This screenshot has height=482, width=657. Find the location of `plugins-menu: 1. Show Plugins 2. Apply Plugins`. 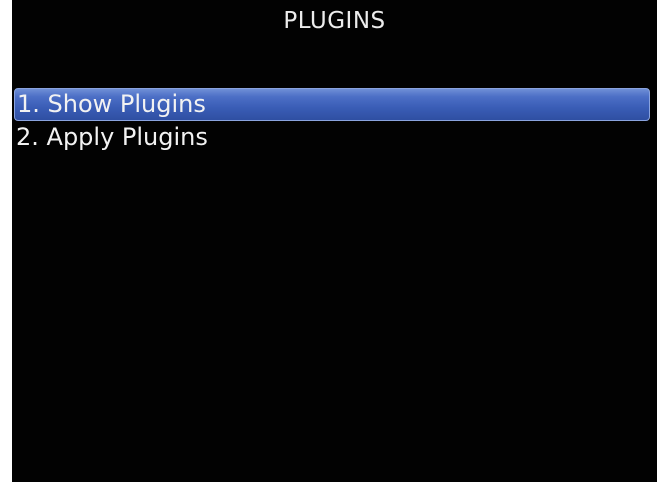

plugins-menu: 1. Show Plugins 2. Apply Plugins is located at coordinates (334, 121).